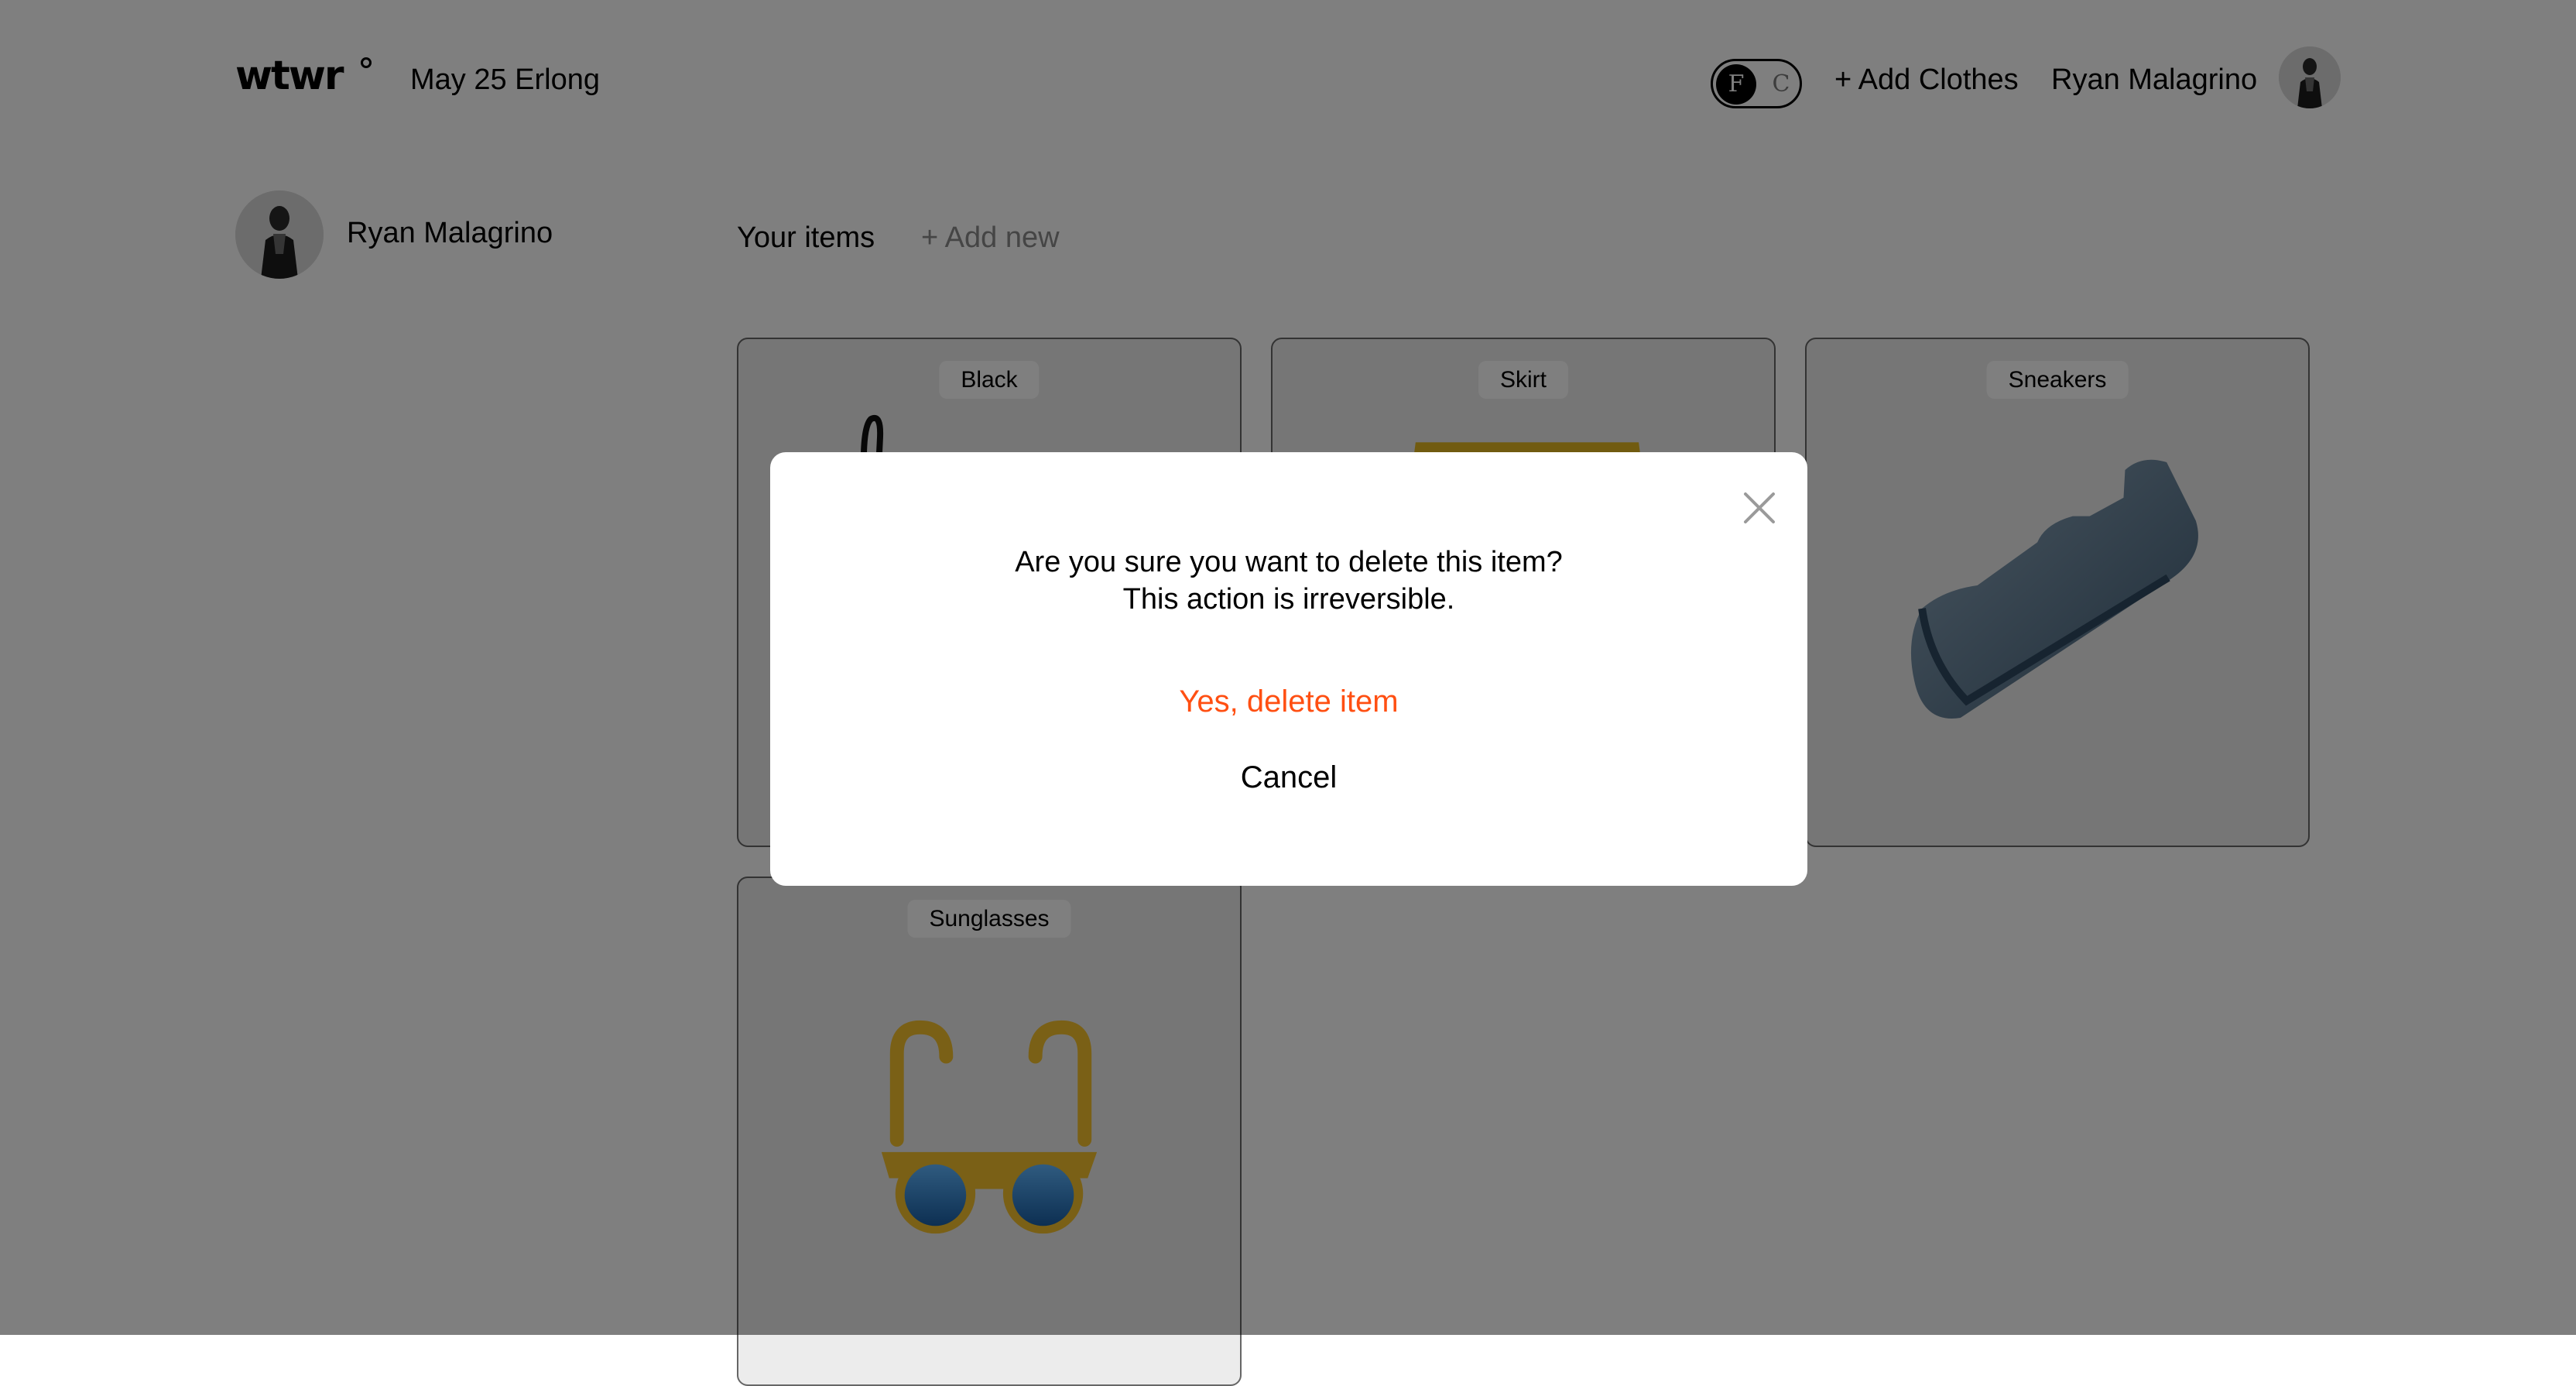 Image resolution: width=2576 pixels, height=1386 pixels. Describe the element at coordinates (1288, 599) in the screenshot. I see `modal-message-line2: This action is irreversible.` at that location.